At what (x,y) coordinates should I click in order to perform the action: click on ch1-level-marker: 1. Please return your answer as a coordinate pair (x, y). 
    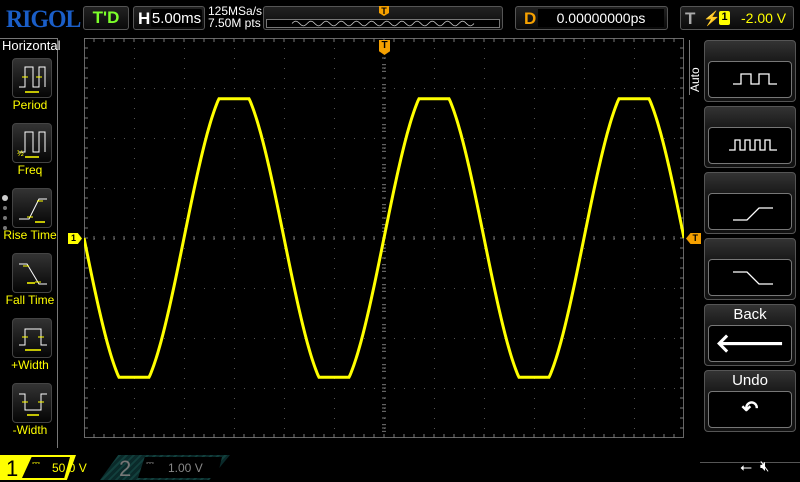
    Looking at the image, I should click on (75, 238).